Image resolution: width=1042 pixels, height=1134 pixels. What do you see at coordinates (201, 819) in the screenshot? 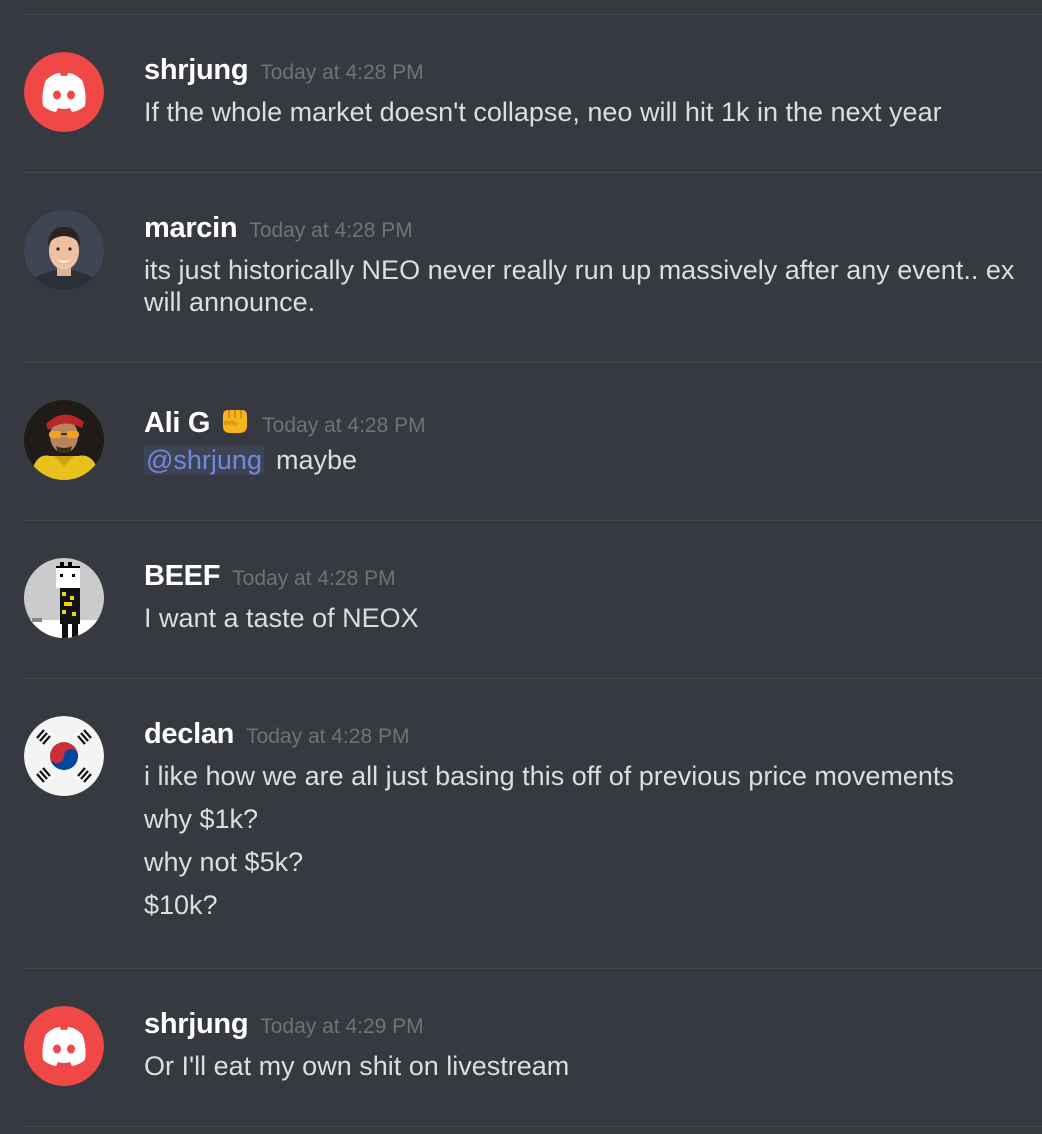
I see `message-text: why $1k?` at bounding box center [201, 819].